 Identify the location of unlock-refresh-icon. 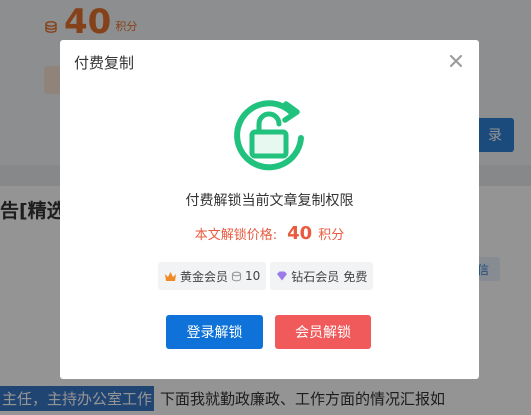
(269, 135).